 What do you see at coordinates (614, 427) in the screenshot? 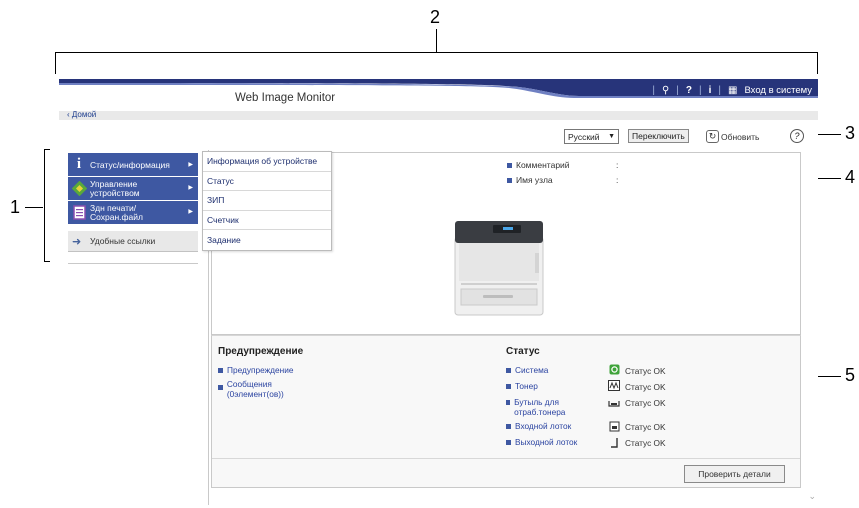
I see `input-tray-icon` at bounding box center [614, 427].